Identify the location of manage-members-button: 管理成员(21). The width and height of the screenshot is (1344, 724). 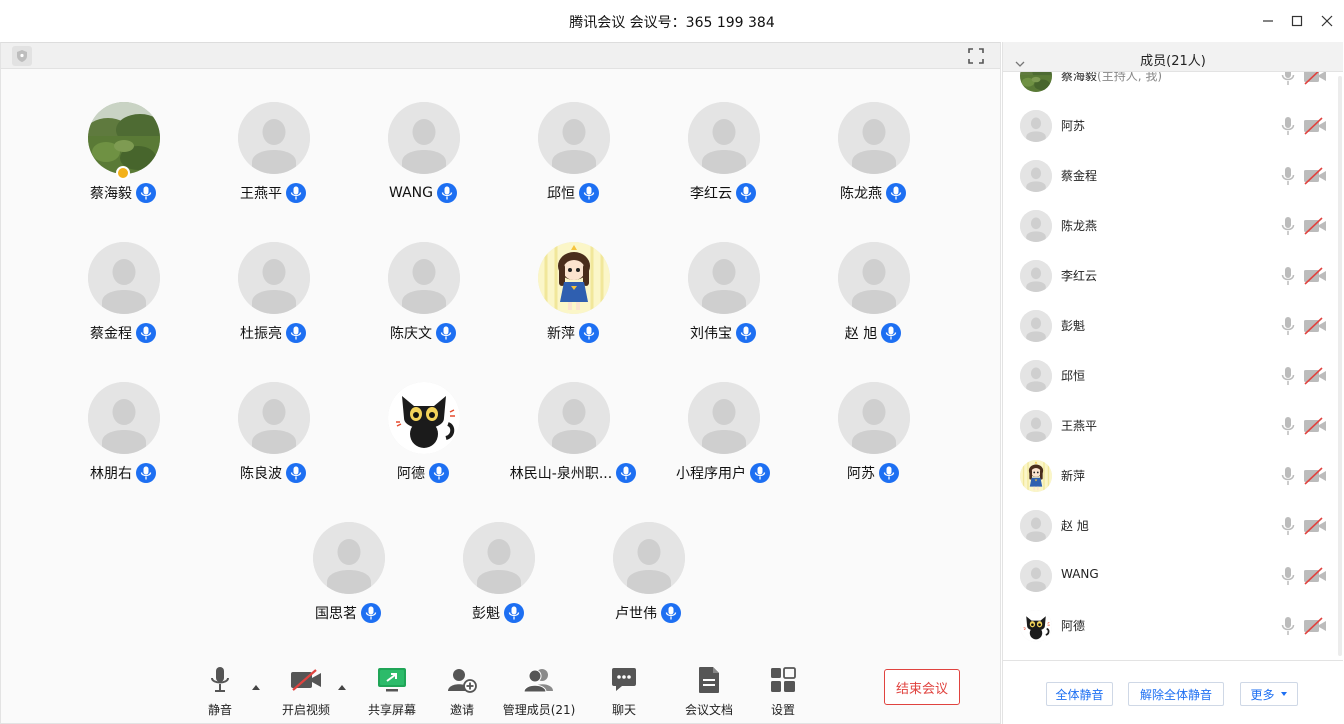
(539, 692).